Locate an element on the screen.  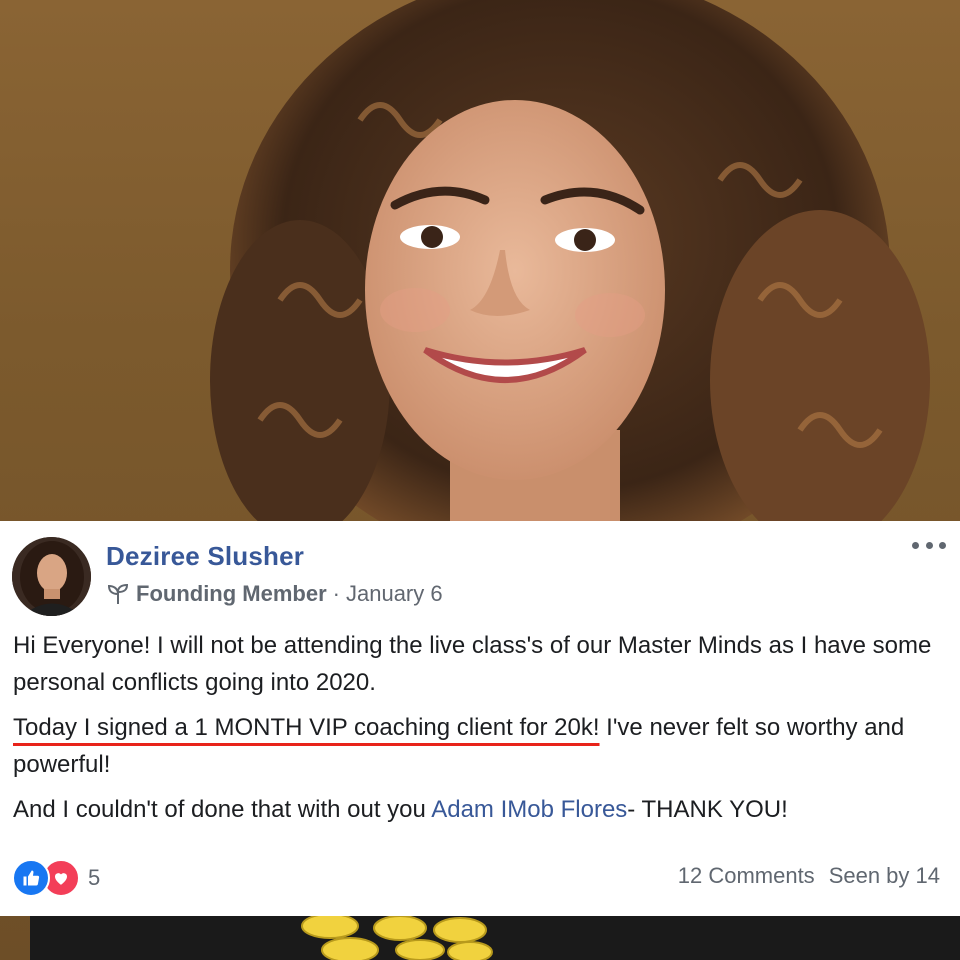
post-footer: 5 12 Comments Seen by 14 is located at coordinates (476, 876).